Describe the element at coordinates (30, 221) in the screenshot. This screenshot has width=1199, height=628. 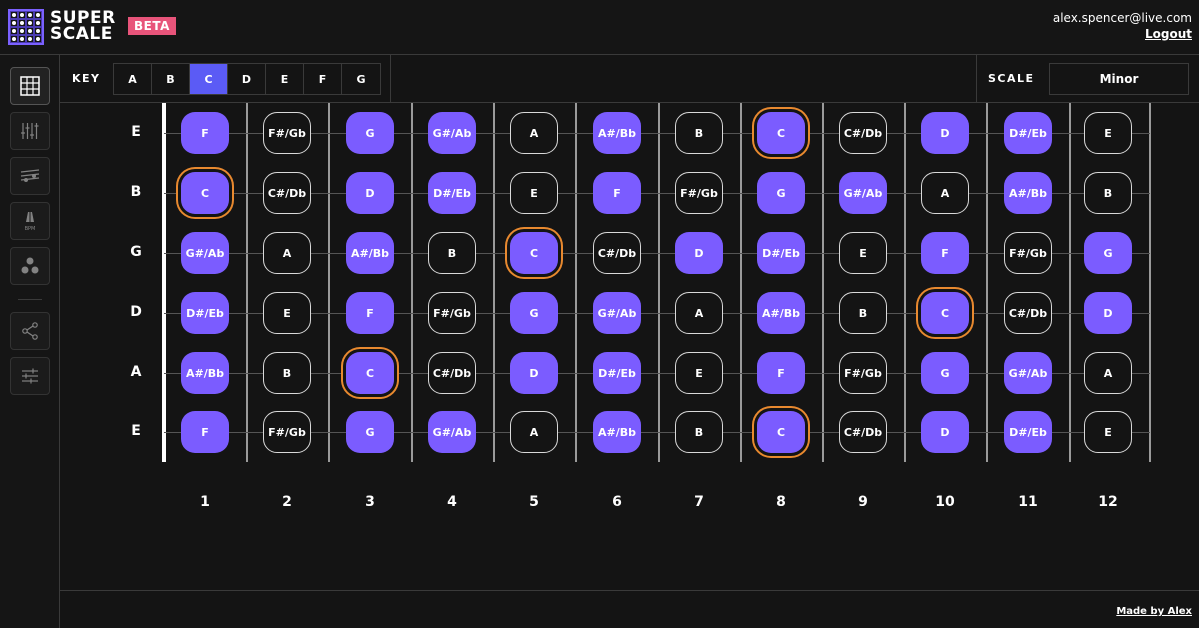
I see `metronome-button: BPM` at that location.